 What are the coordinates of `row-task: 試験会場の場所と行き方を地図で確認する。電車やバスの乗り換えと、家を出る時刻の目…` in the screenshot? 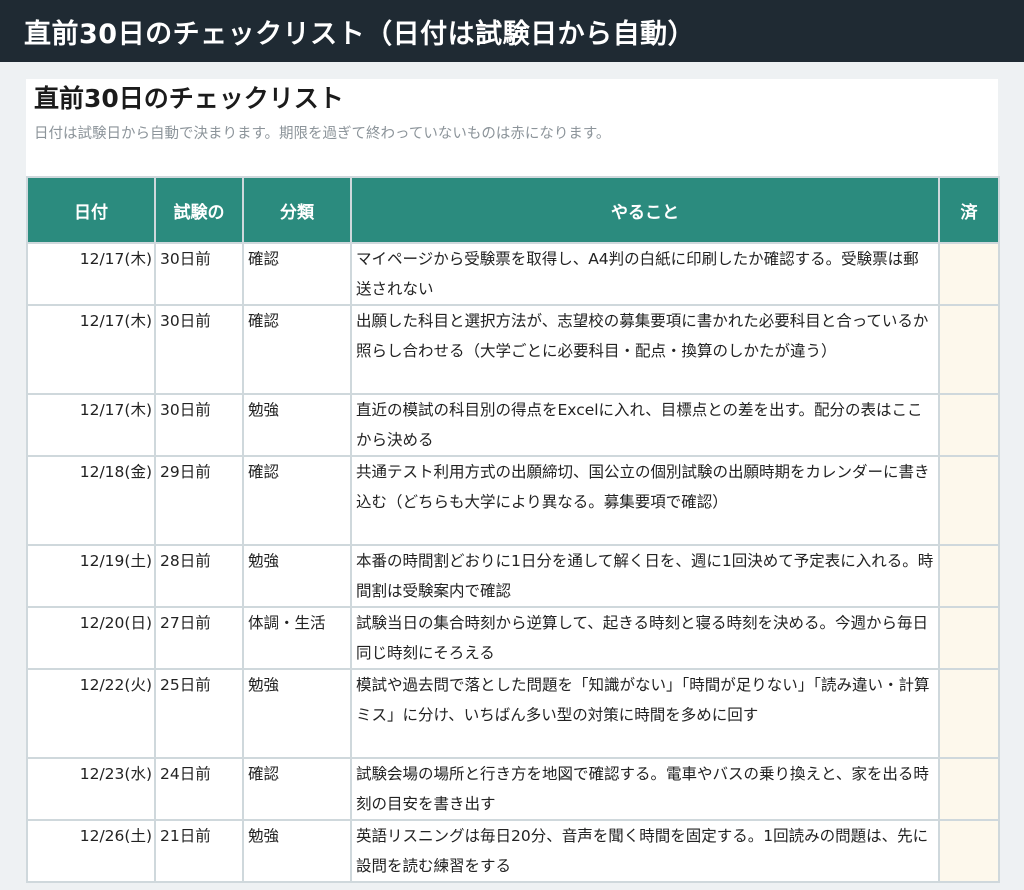 It's located at (645, 789).